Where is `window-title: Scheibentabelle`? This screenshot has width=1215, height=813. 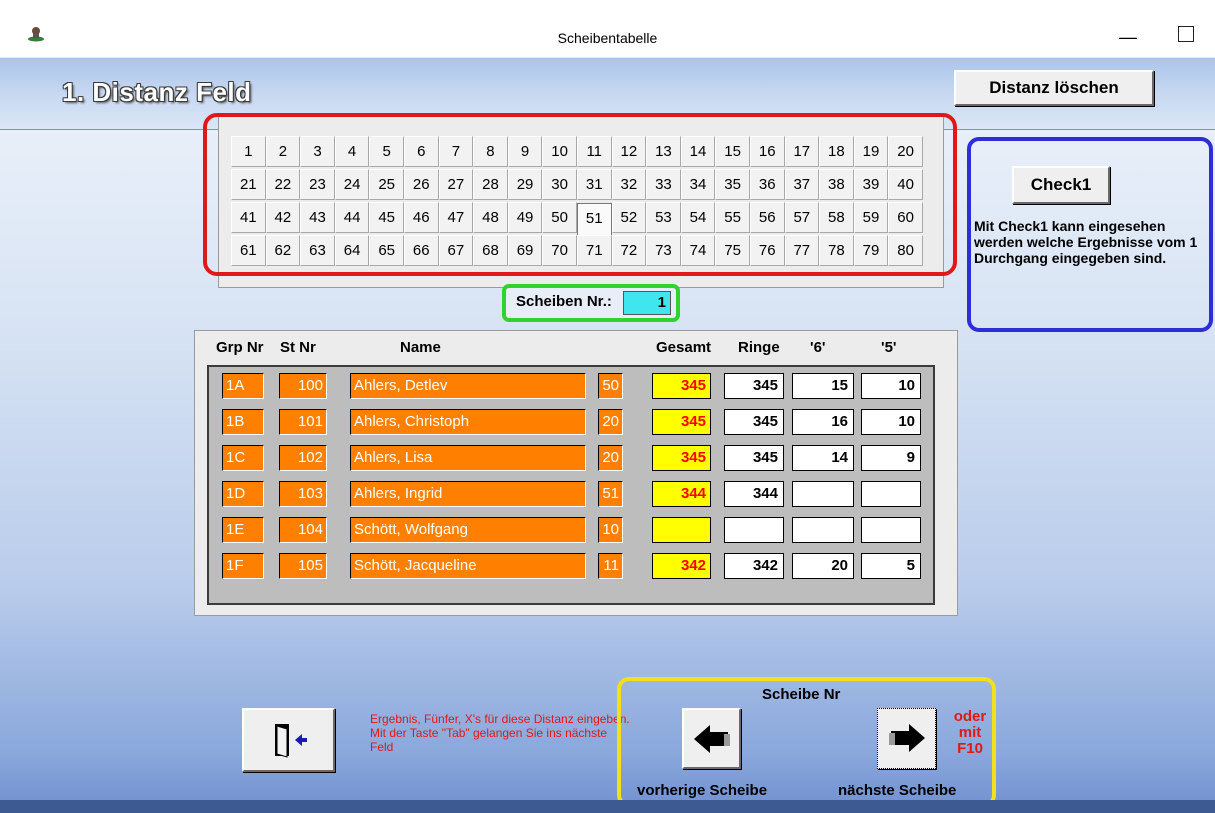
window-title: Scheibentabelle is located at coordinates (607, 38).